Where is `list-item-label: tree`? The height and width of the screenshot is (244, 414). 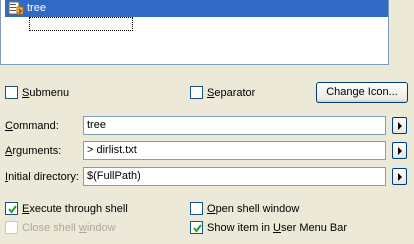 list-item-label: tree is located at coordinates (36, 8).